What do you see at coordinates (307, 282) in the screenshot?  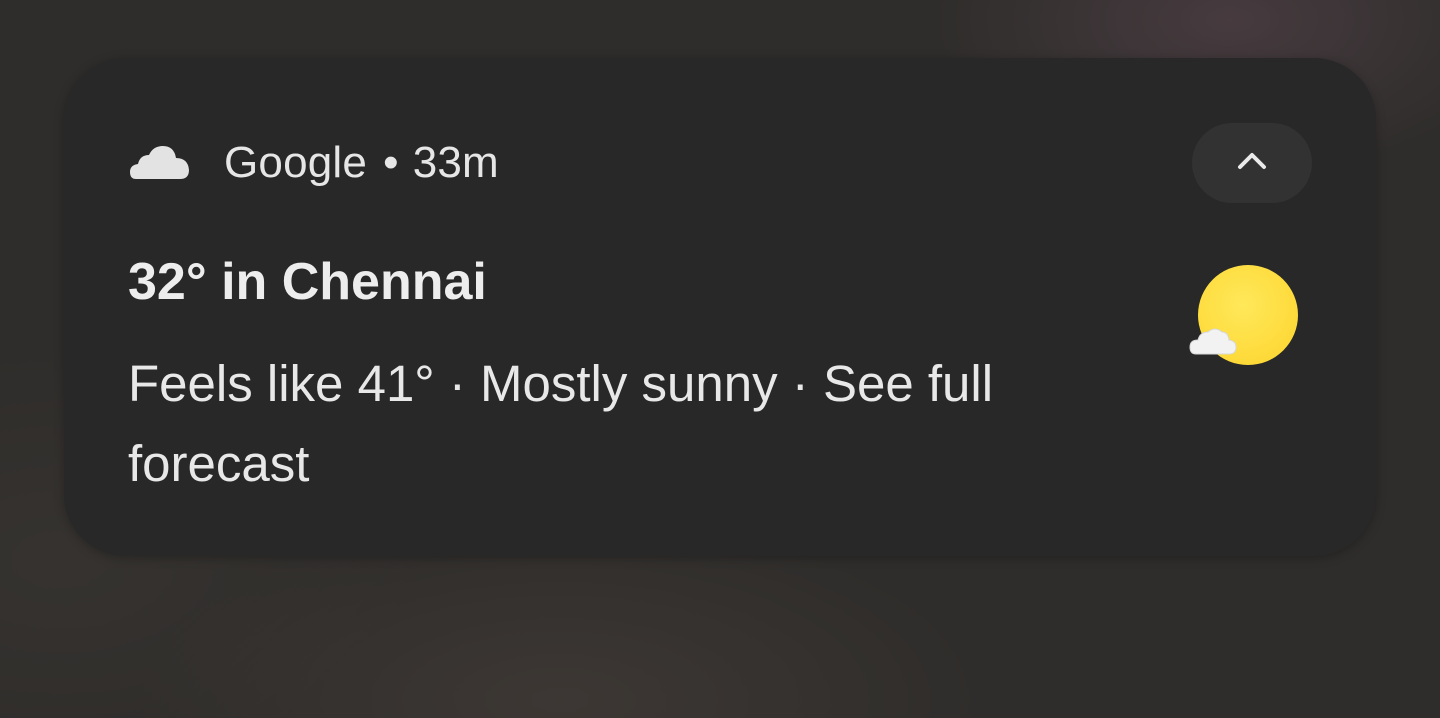 I see `notification-title: 32° in Chennai` at bounding box center [307, 282].